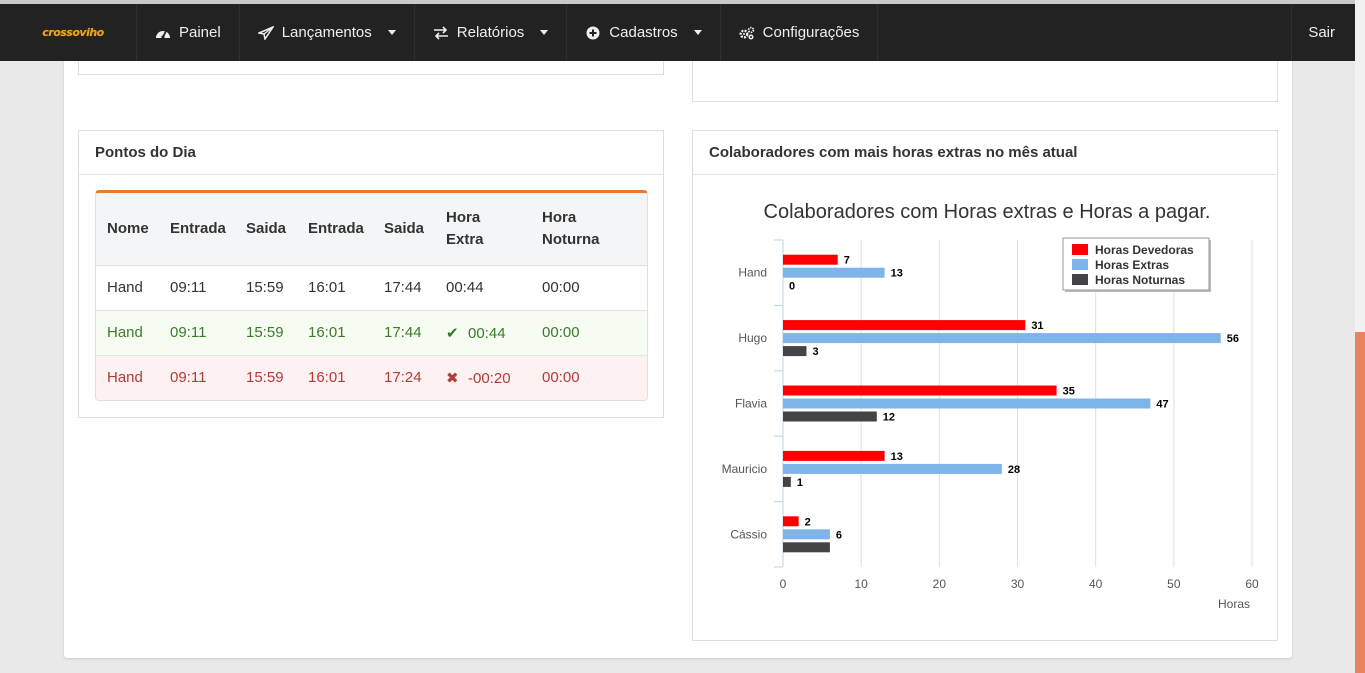 The height and width of the screenshot is (673, 1365). What do you see at coordinates (897, 457) in the screenshot?
I see `data-label: 13` at bounding box center [897, 457].